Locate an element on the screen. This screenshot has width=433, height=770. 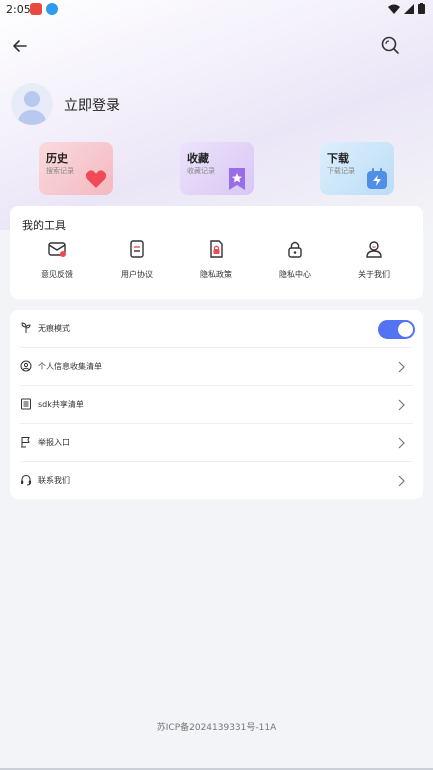
sprout-icon is located at coordinates (26, 327).